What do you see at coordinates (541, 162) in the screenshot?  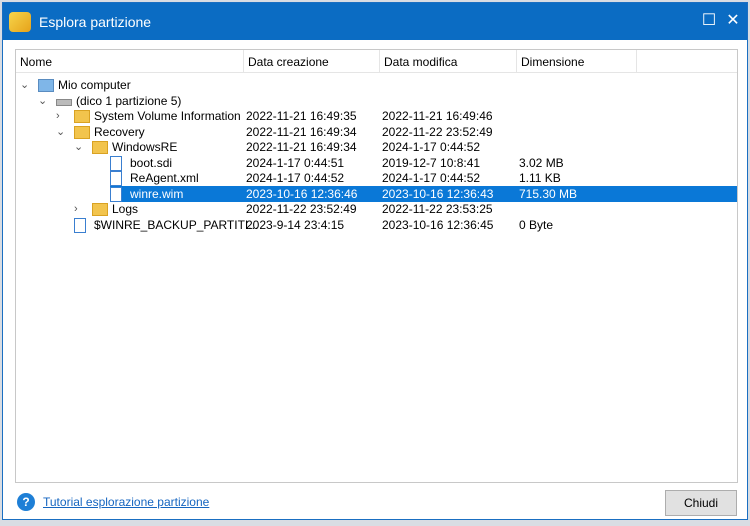 I see `row-size: 3.02 MB` at bounding box center [541, 162].